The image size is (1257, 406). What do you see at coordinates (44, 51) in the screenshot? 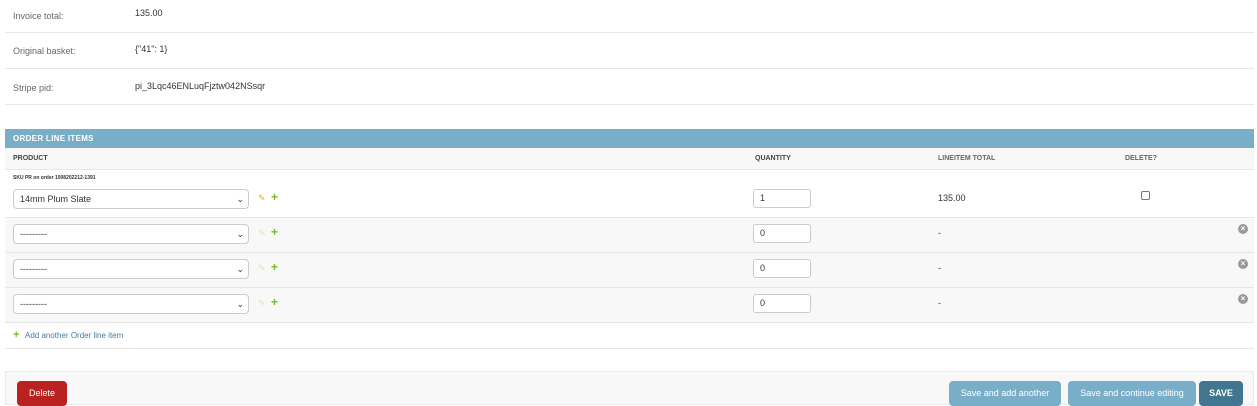
I see `field-label: Original basket:` at bounding box center [44, 51].